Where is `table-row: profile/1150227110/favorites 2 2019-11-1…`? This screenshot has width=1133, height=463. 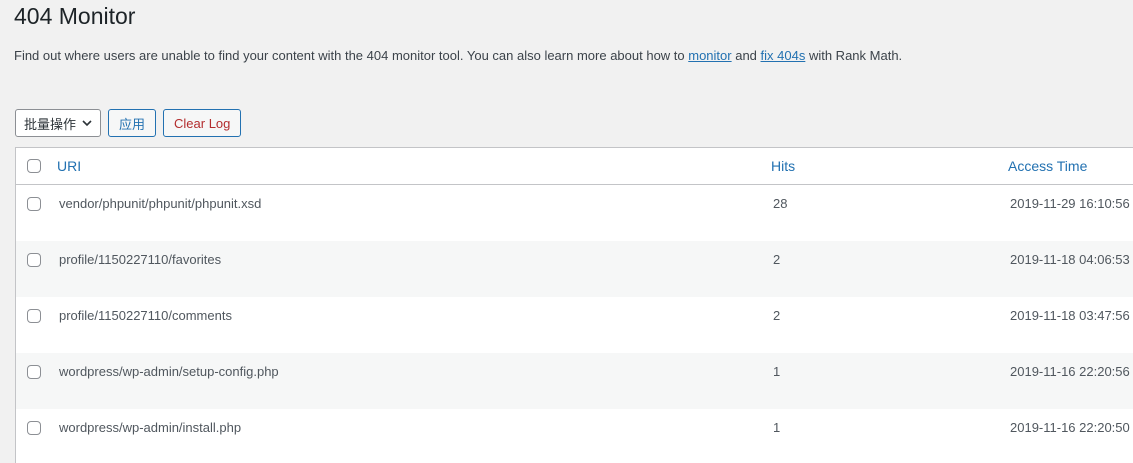
table-row: profile/1150227110/favorites 2 2019-11-1… is located at coordinates (574, 269).